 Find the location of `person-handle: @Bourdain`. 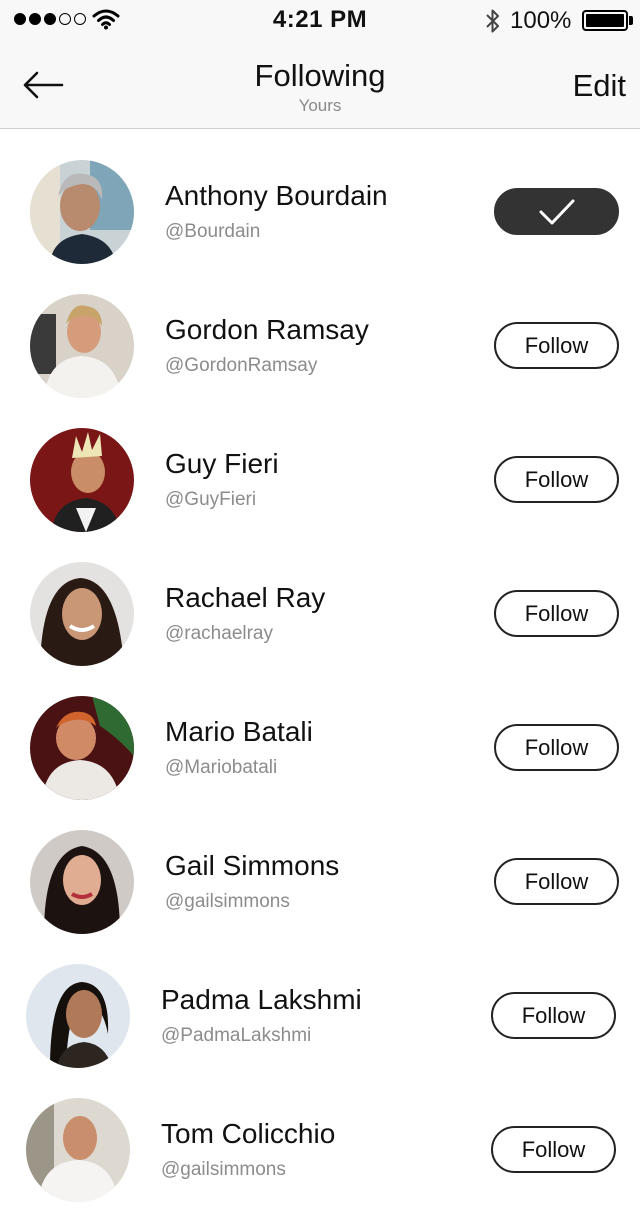

person-handle: @Bourdain is located at coordinates (213, 231).